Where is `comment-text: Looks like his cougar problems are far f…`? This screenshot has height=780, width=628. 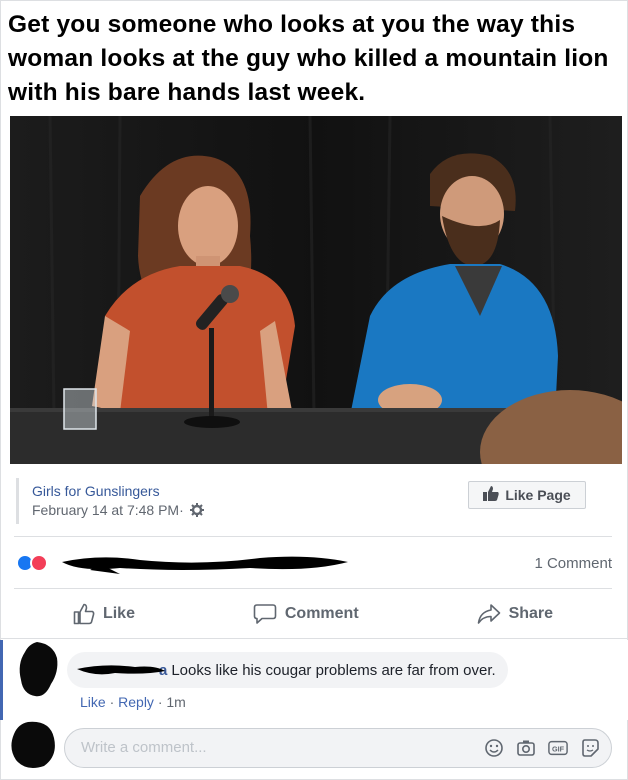
comment-text: Looks like his cougar problems are far f… is located at coordinates (333, 670).